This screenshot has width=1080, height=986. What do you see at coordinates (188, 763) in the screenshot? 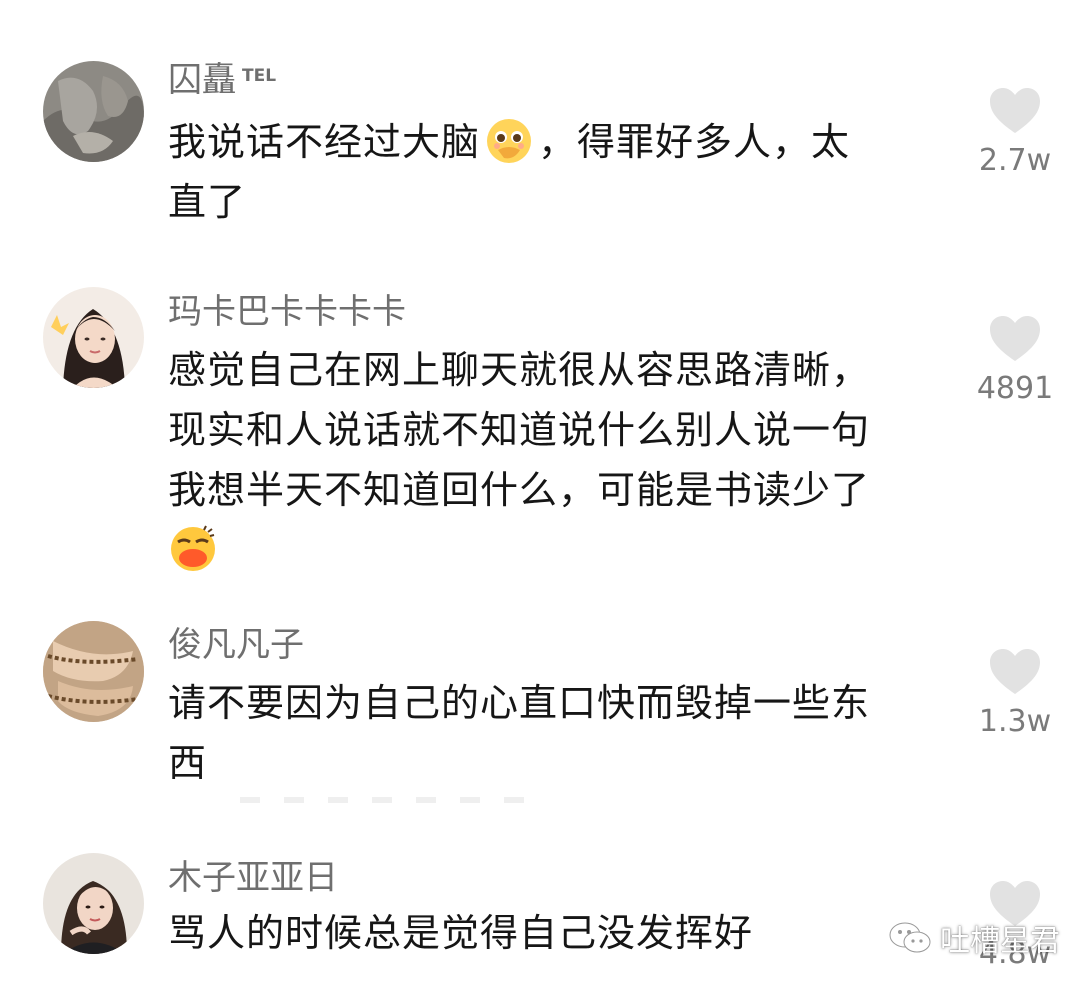
I see `comment-line: 西` at bounding box center [188, 763].